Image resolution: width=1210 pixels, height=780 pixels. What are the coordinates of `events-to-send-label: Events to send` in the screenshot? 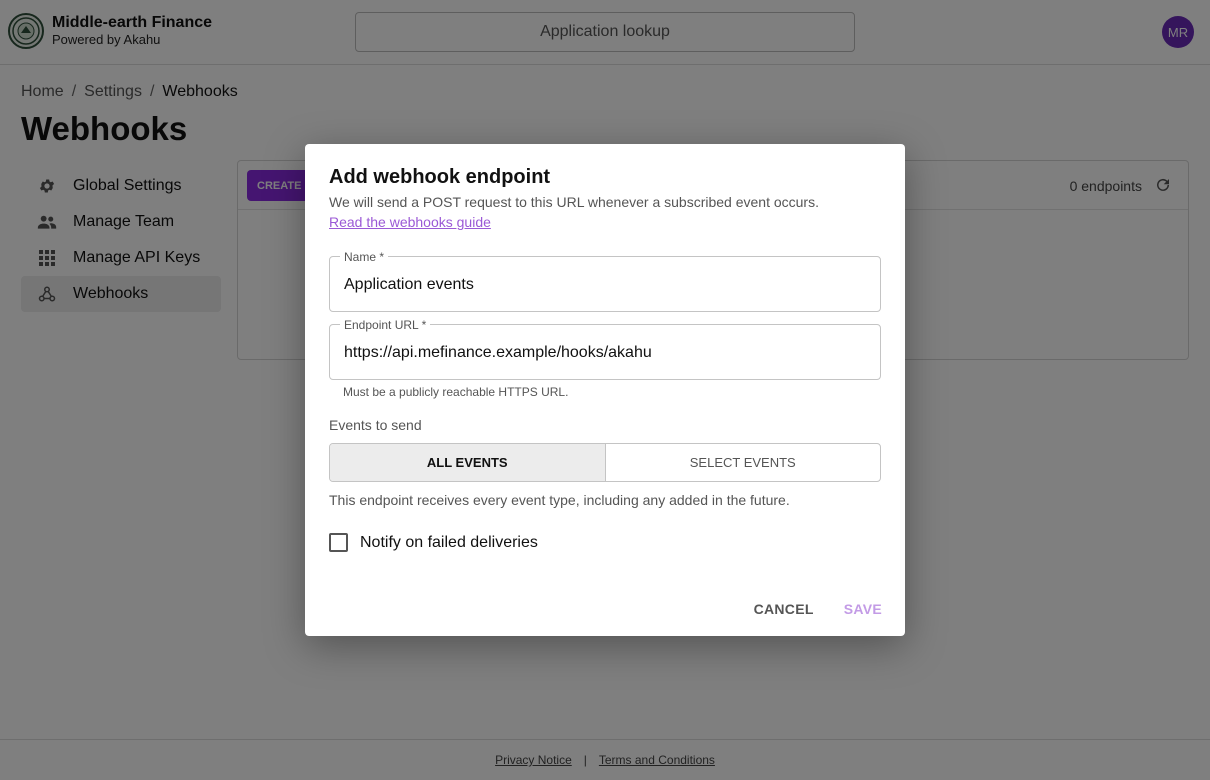 It's located at (375, 425).